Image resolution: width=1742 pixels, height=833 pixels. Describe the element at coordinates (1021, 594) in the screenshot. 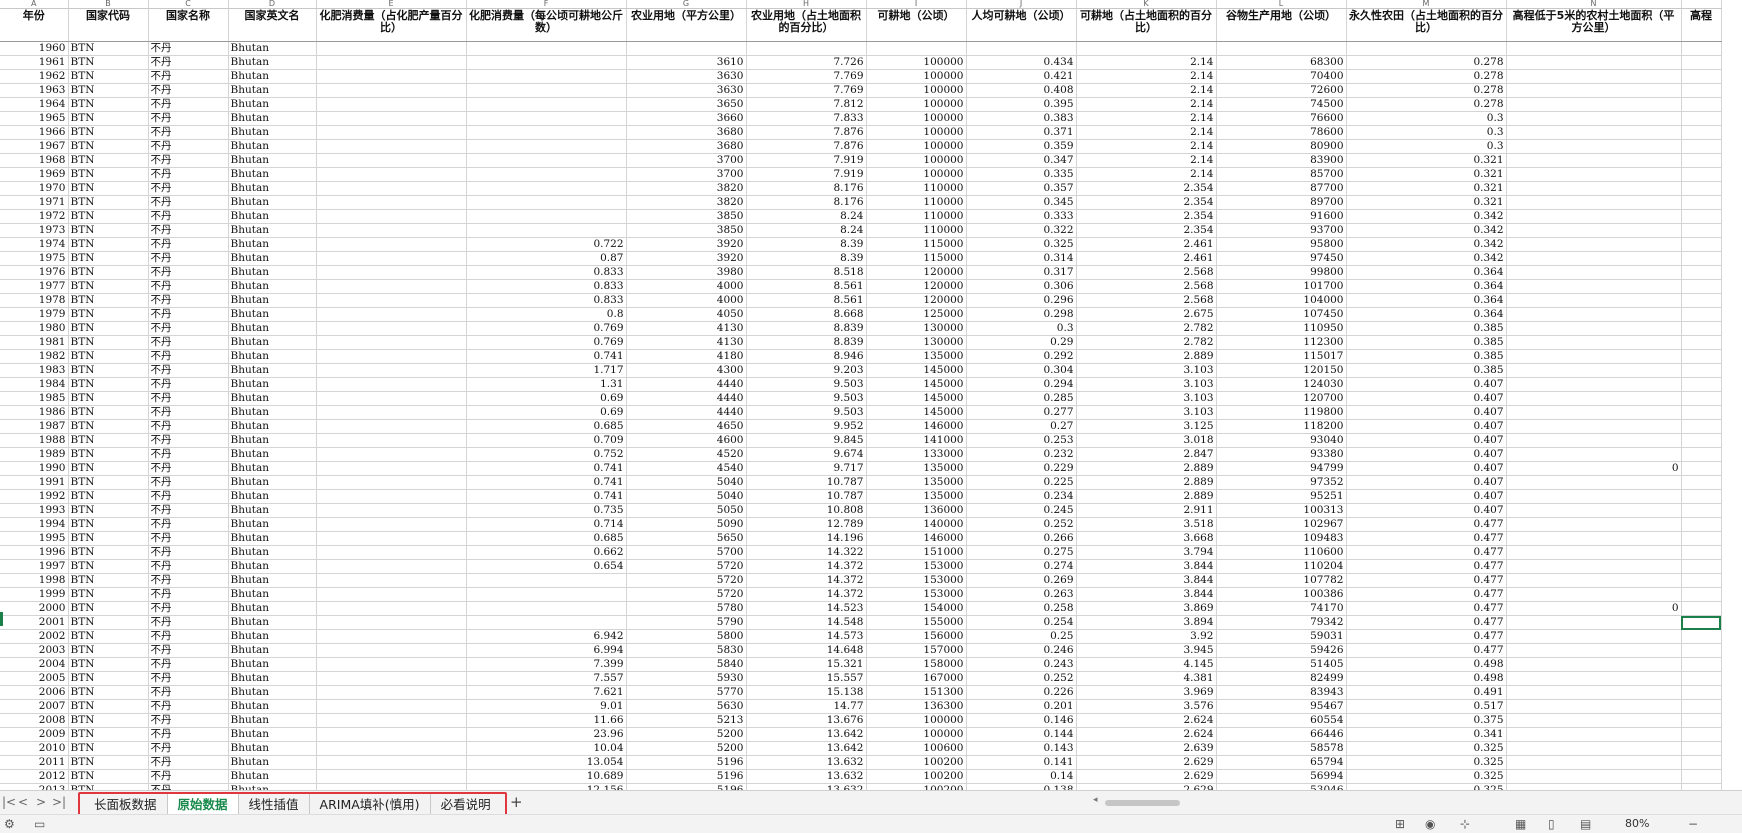

I see `table-cell: 0.263` at that location.